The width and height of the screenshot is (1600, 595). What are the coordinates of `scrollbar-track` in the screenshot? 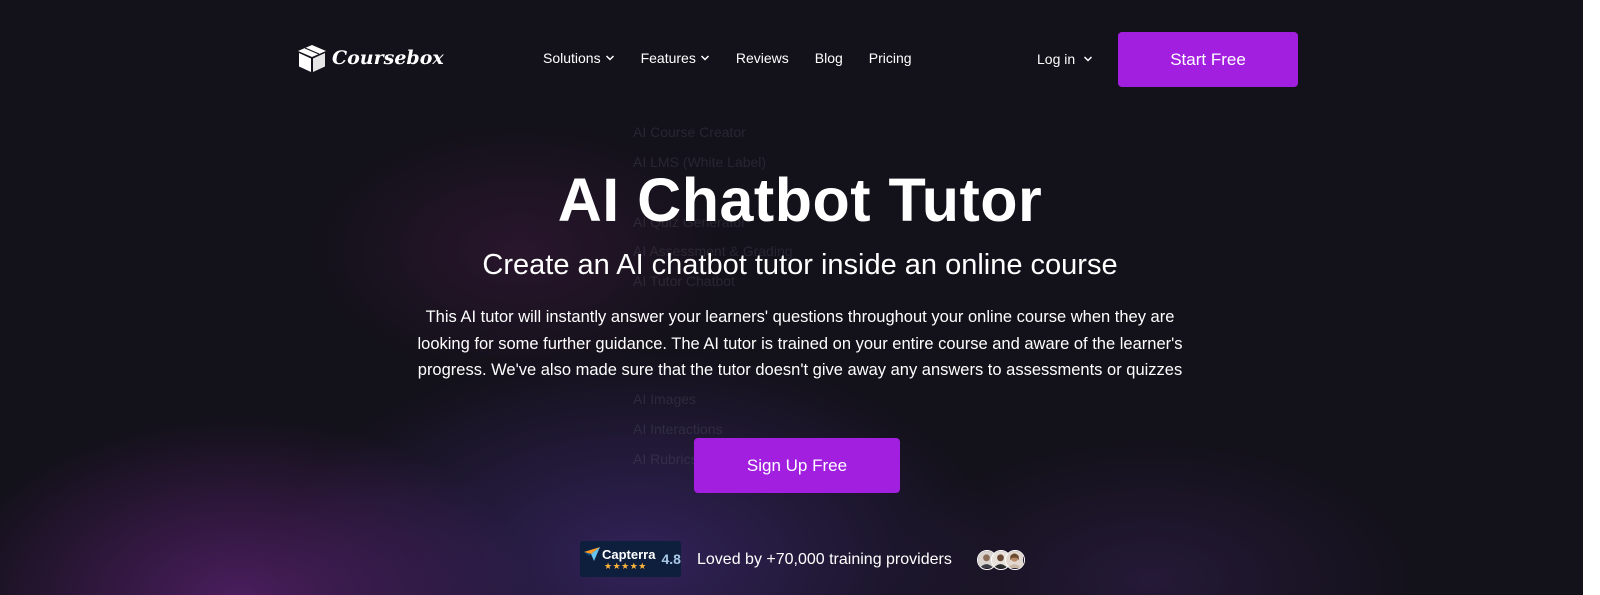 It's located at (1591, 297).